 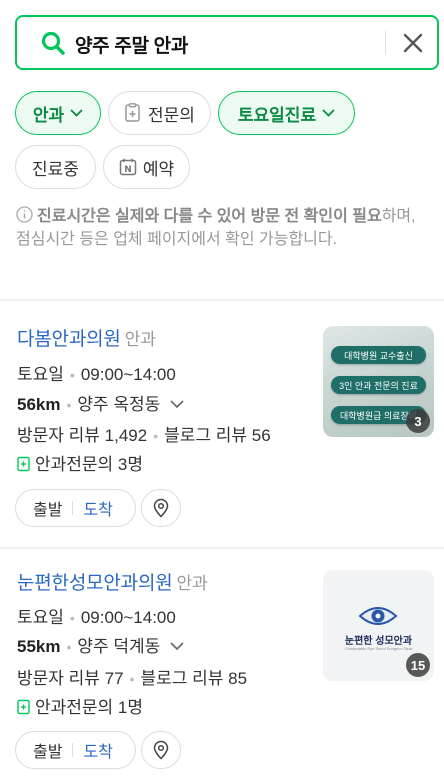 What do you see at coordinates (418, 421) in the screenshot?
I see `photo-count-badge: 3` at bounding box center [418, 421].